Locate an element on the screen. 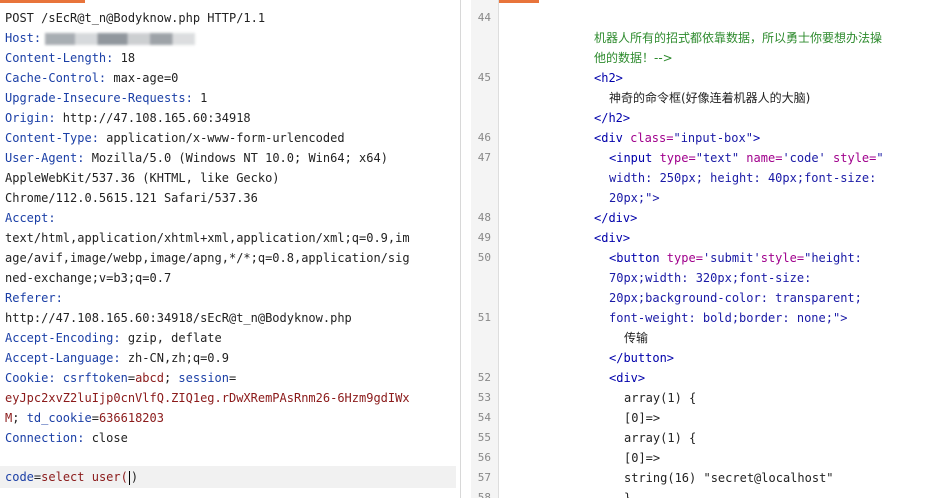  code-line: <input type="text" name='code' style=" is located at coordinates (760, 158).